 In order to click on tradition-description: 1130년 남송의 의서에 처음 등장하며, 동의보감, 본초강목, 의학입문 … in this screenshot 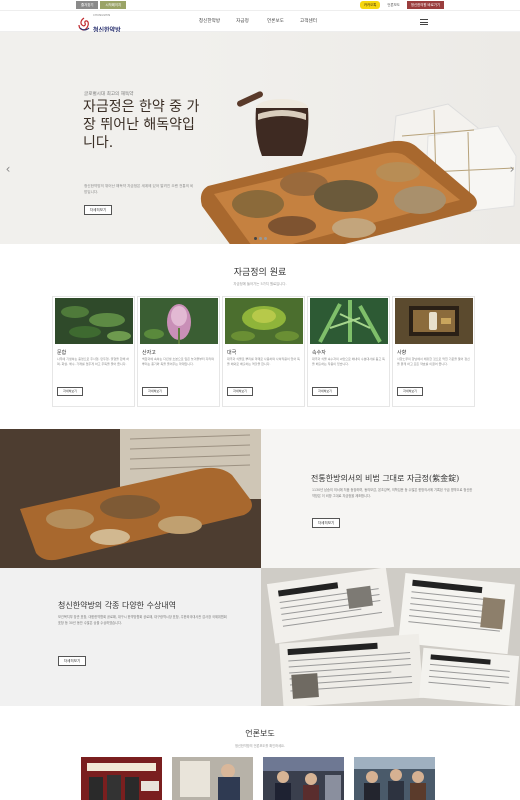, I will do `click(392, 493)`.